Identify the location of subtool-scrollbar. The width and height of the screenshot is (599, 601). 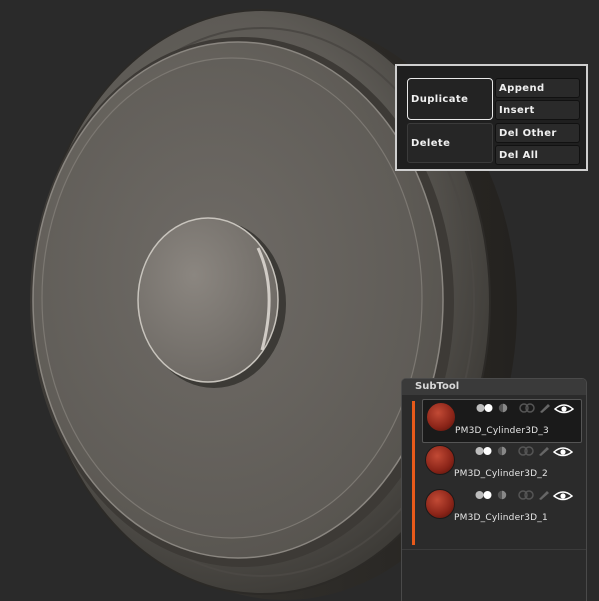
(413, 473).